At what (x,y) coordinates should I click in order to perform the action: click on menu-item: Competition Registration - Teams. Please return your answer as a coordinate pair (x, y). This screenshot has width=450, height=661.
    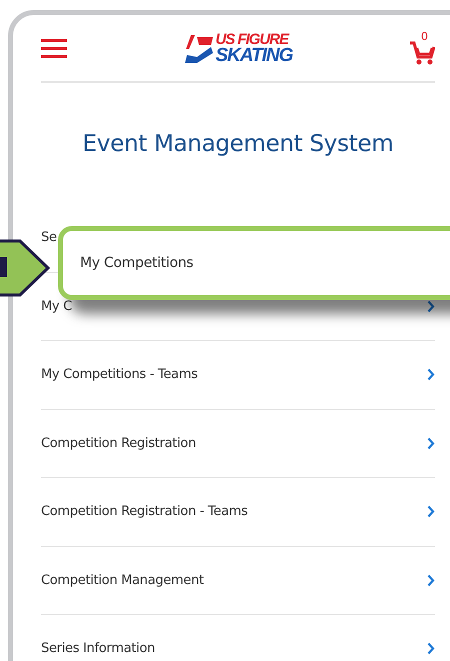
    Looking at the image, I should click on (238, 512).